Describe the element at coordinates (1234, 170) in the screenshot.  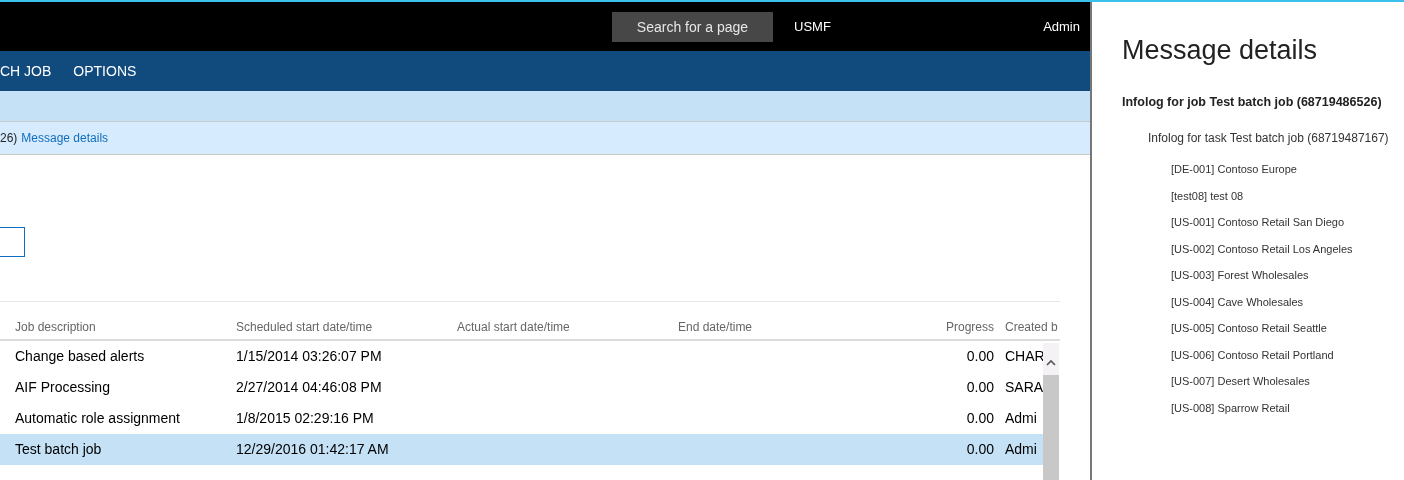
I see `message-line: [DE-001] Contoso Europe` at that location.